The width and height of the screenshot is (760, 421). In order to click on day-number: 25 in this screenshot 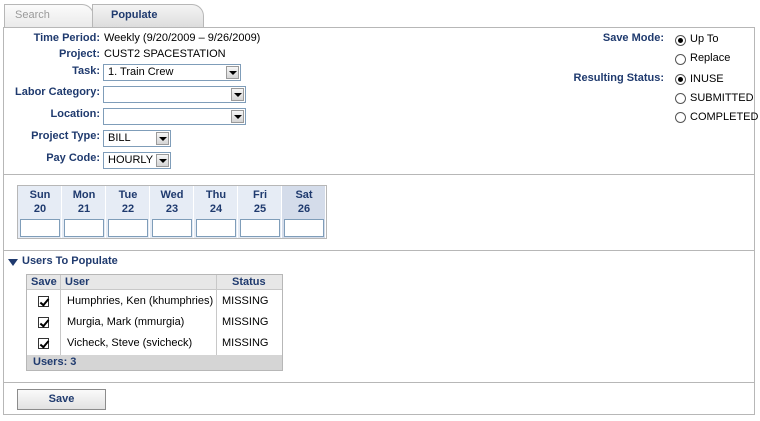, I will do `click(260, 209)`.